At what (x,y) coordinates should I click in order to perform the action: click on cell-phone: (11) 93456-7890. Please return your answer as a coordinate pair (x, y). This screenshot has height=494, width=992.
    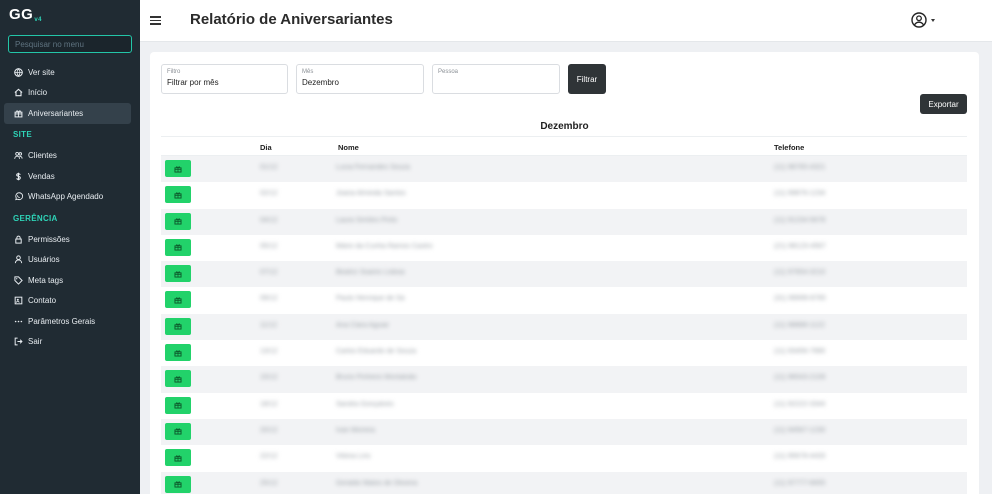
    Looking at the image, I should click on (800, 352).